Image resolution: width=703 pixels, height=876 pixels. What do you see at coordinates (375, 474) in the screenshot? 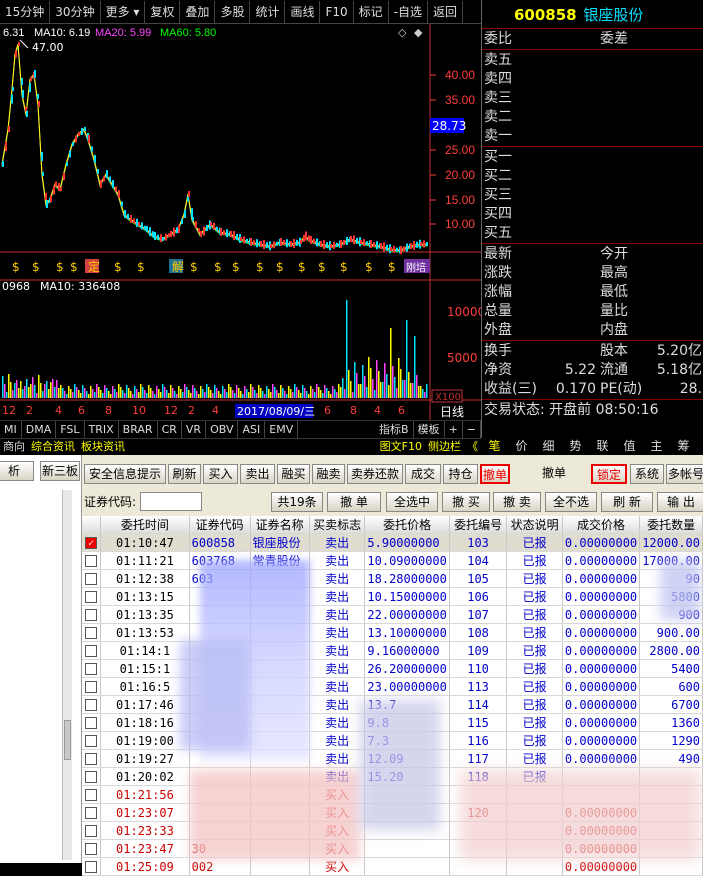
I see `toolbar-btn-6: 卖券还款` at bounding box center [375, 474].